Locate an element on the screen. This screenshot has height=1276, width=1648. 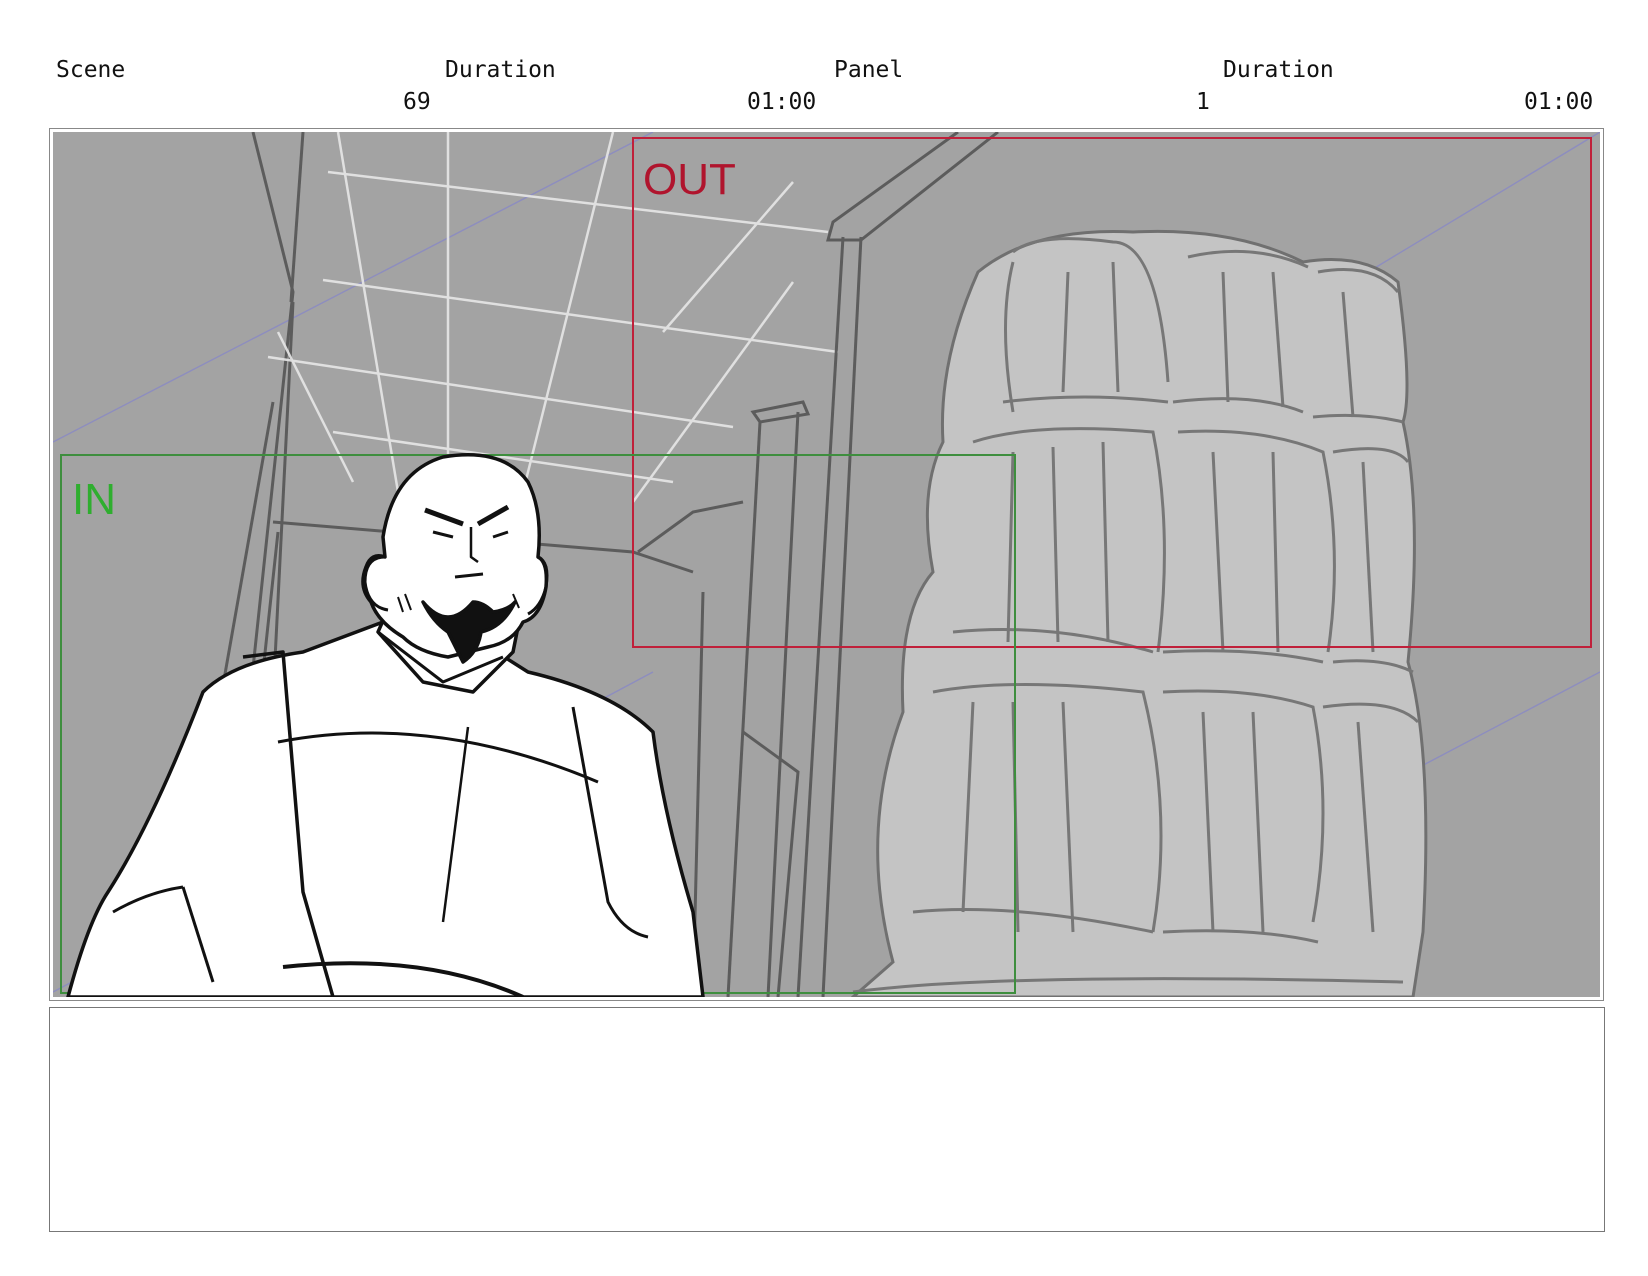
out-label: OUT is located at coordinates (689, 179).